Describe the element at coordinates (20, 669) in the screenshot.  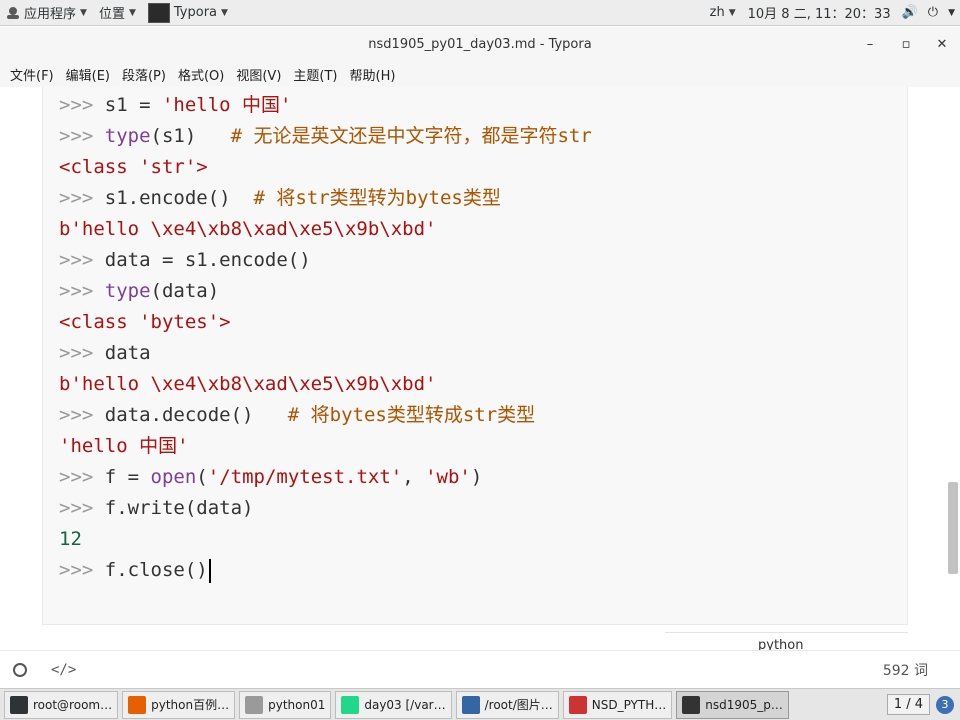
I see `outline-toggle-icon` at that location.